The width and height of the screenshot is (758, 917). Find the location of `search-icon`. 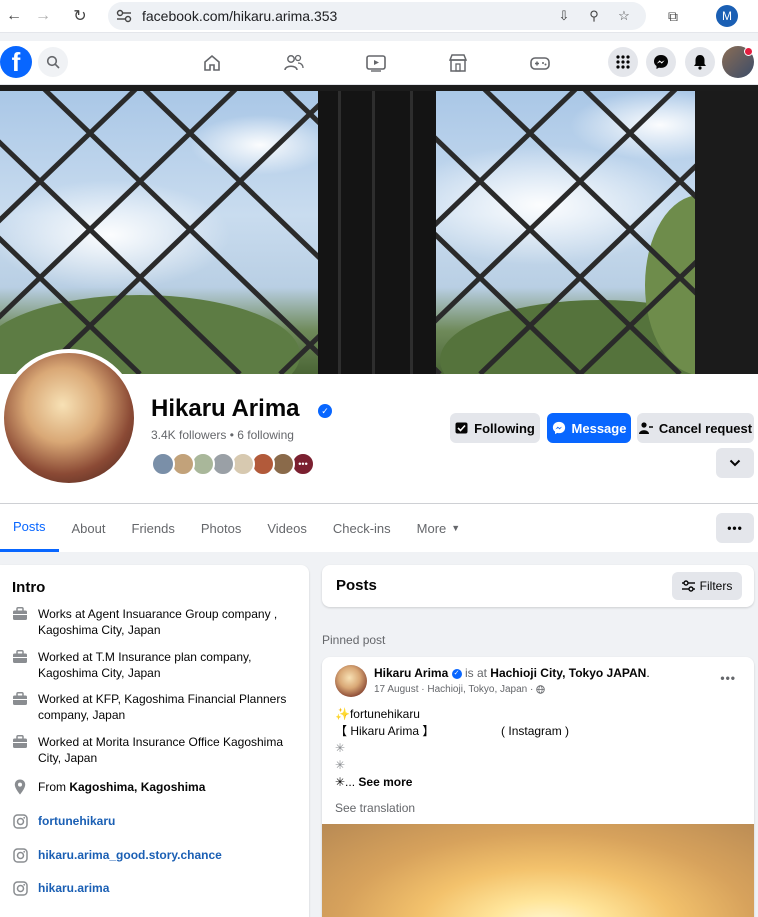

search-icon is located at coordinates (53, 62).